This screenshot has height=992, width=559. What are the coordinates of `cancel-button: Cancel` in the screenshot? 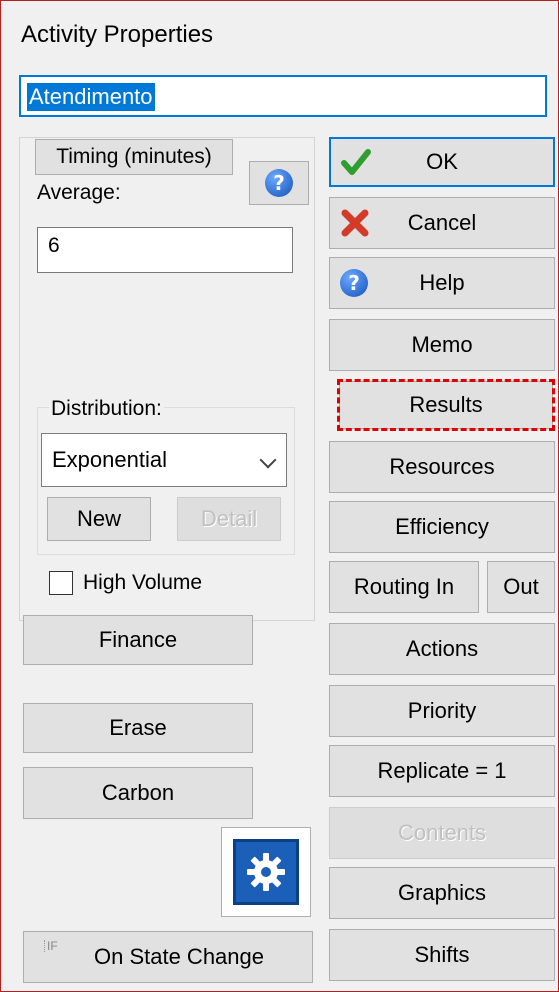 It's located at (442, 223).